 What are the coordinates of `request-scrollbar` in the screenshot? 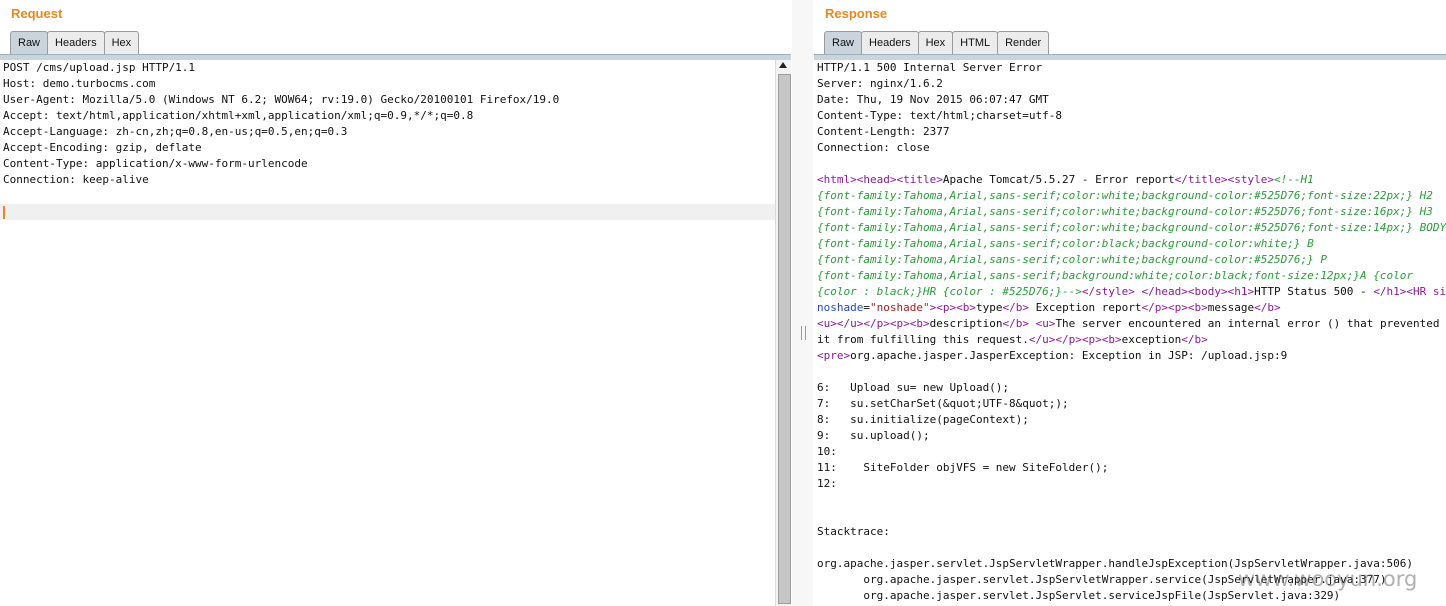 It's located at (783, 333).